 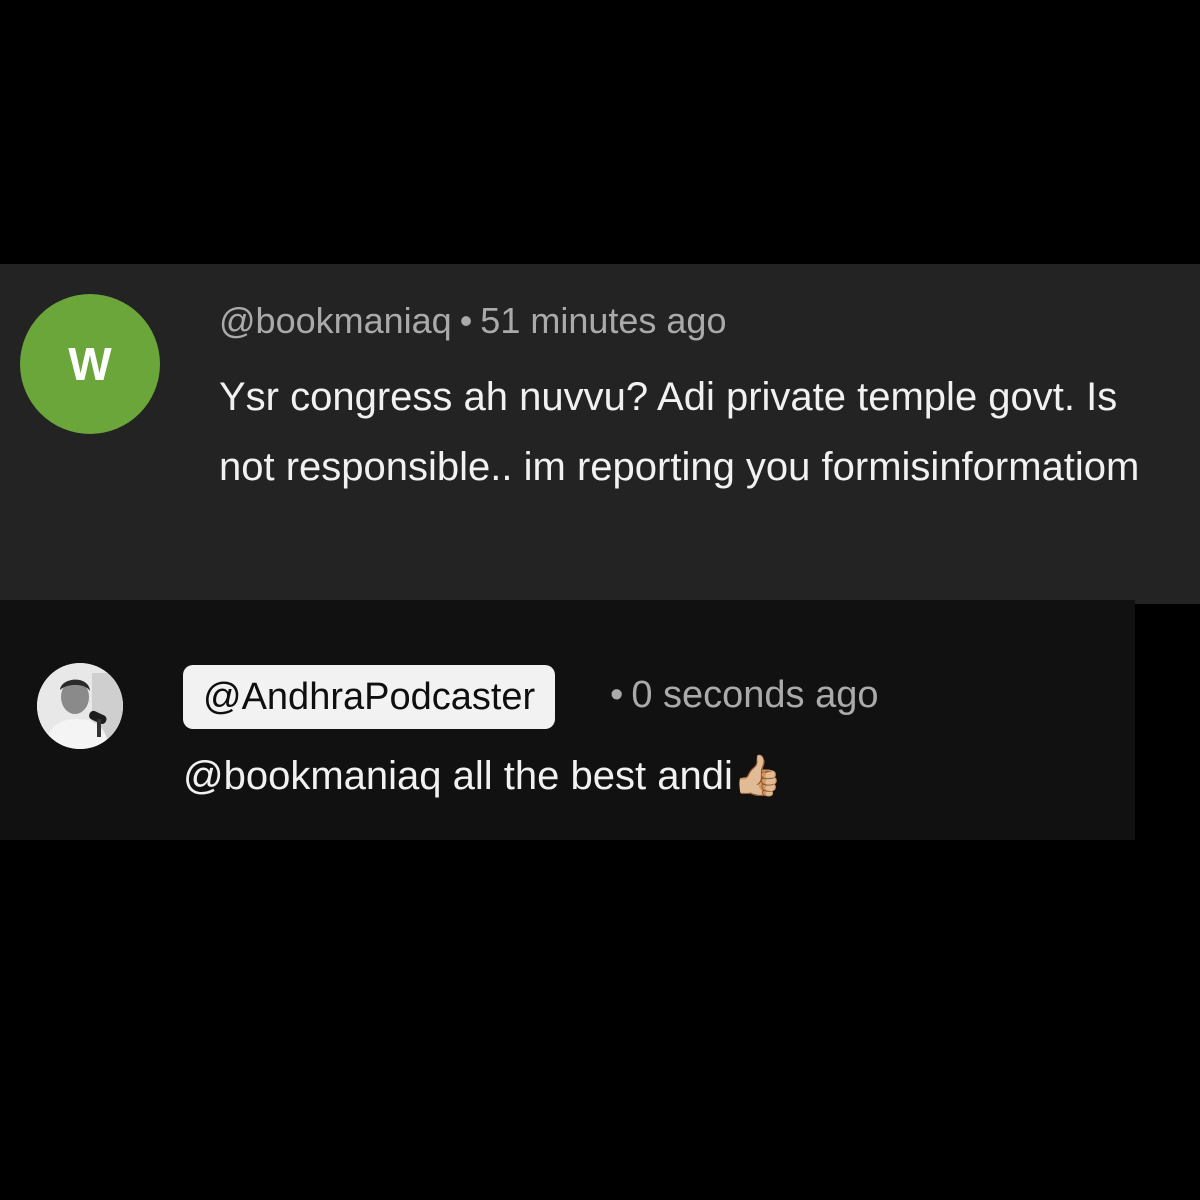 I want to click on comment-timestamp: 0 seconds ago, so click(x=754, y=695).